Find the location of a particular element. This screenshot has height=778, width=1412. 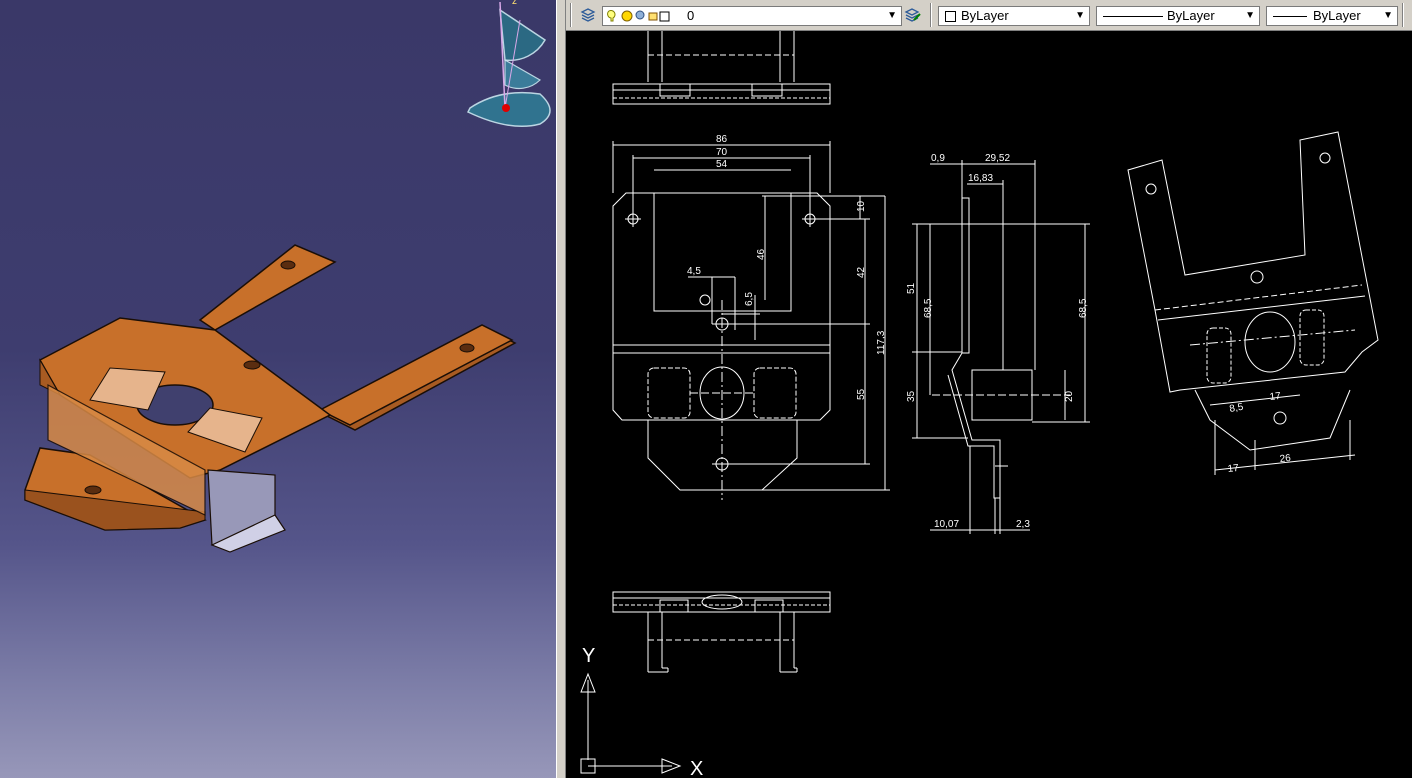

dim-54: 54 is located at coordinates (722, 164).